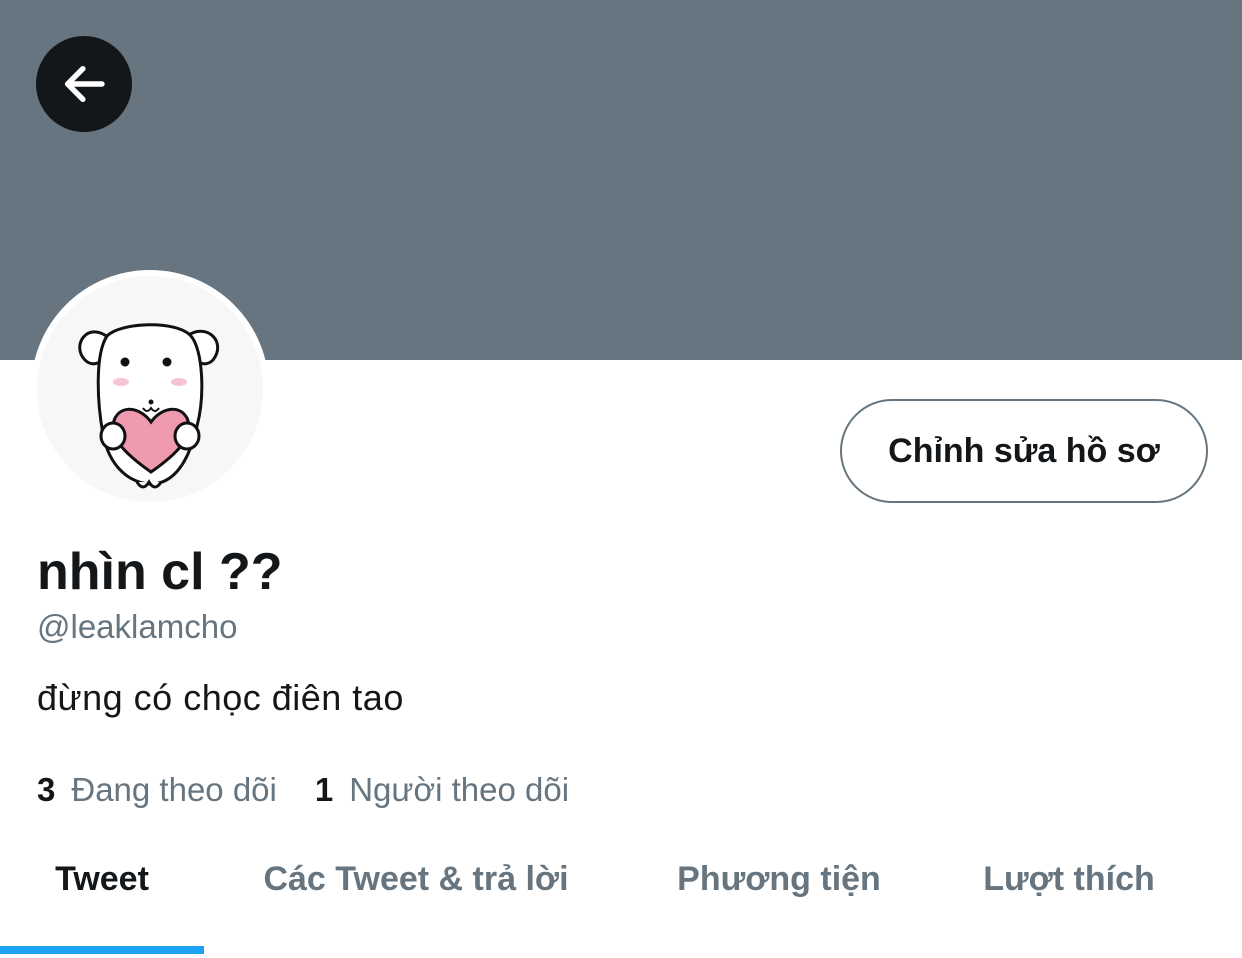 The image size is (1242, 958). I want to click on followers-label: Người theo dõi, so click(459, 789).